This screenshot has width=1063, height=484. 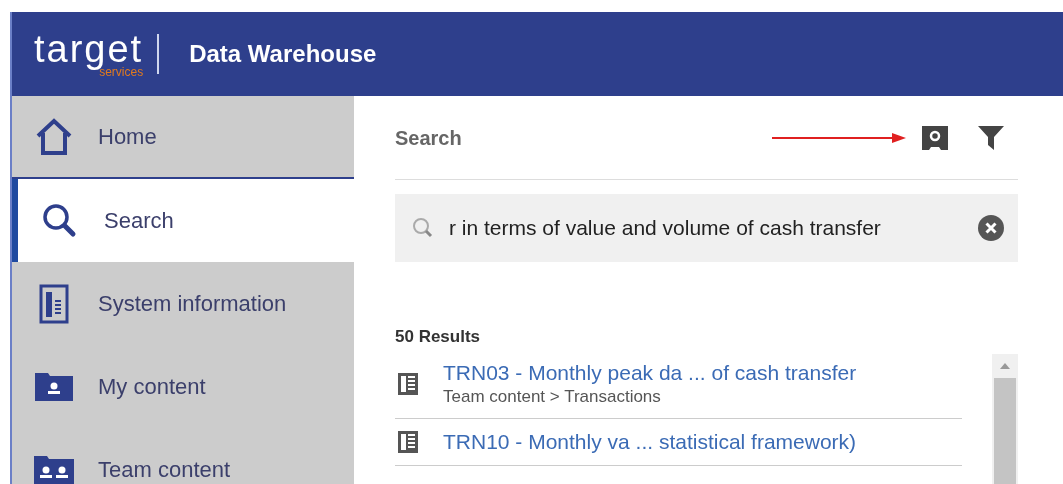 I want to click on result-title: TRN10 - Monthly va ... statistical framework), so click(x=650, y=441).